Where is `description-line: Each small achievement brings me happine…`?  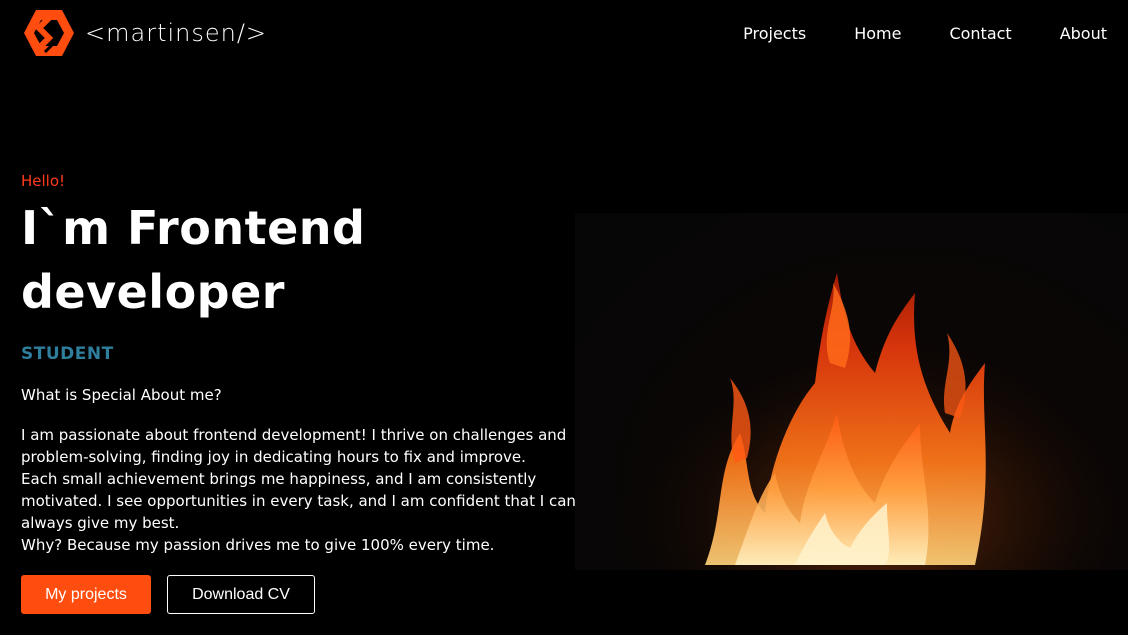
description-line: Each small achievement brings me happine… is located at coordinates (279, 479).